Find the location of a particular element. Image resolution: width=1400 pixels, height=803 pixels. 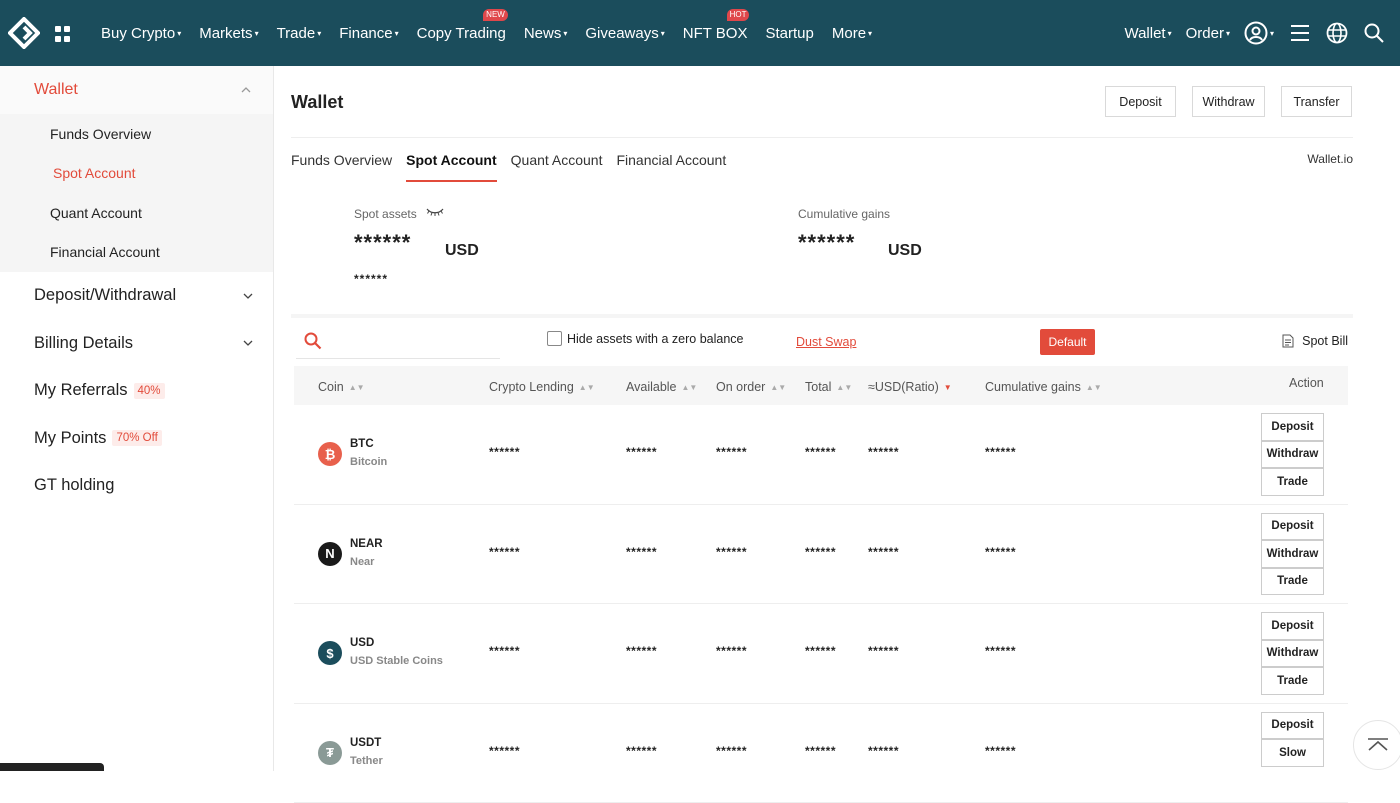

hide-zero-checkbox is located at coordinates (554, 338).